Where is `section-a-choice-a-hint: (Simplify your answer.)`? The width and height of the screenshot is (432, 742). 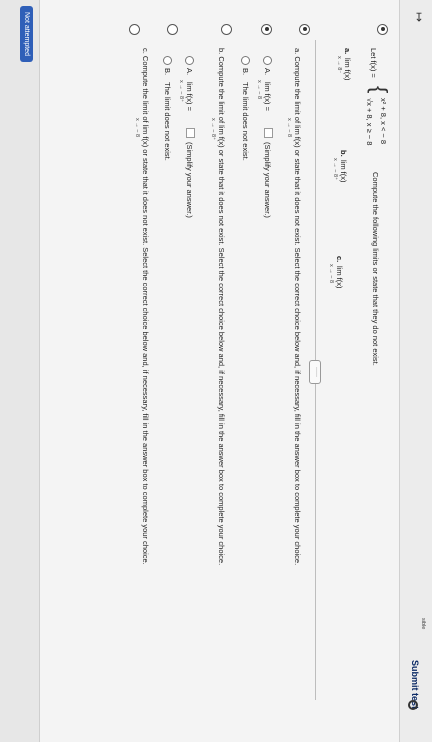 section-a-choice-a-hint: (Simplify your answer.) is located at coordinates (267, 180).